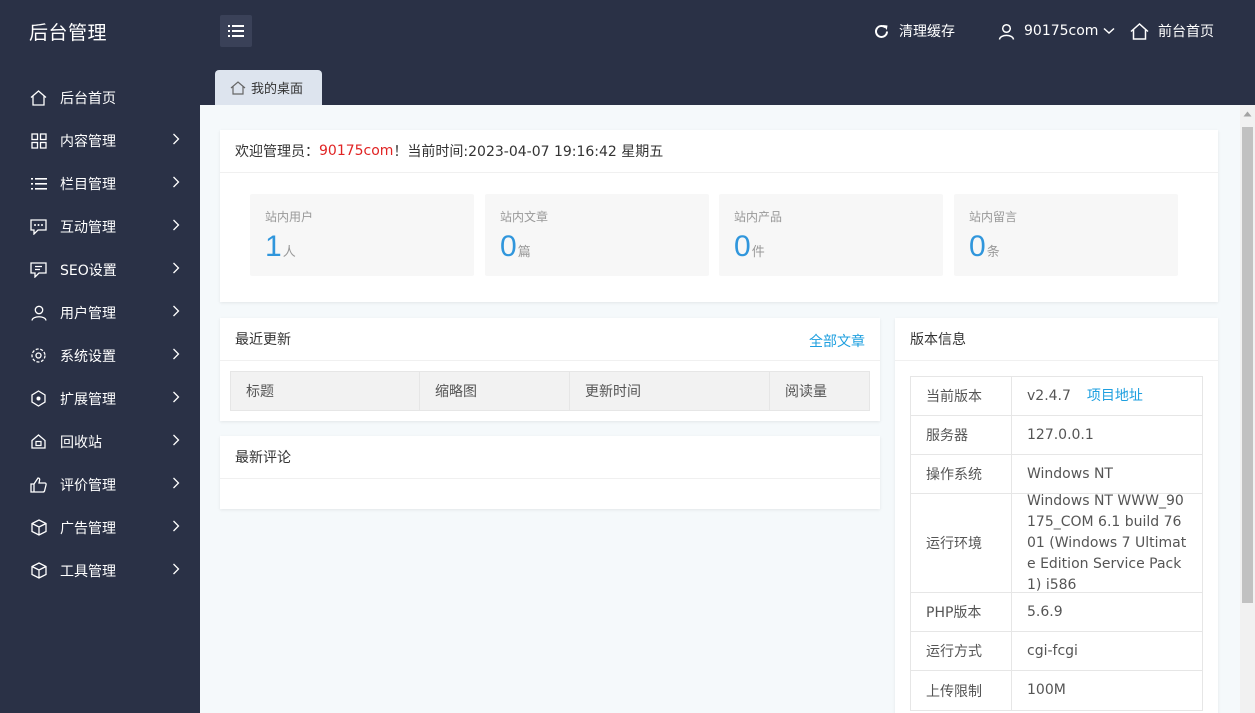  What do you see at coordinates (81, 443) in the screenshot?
I see `sidebar-item-label: 回收站` at bounding box center [81, 443].